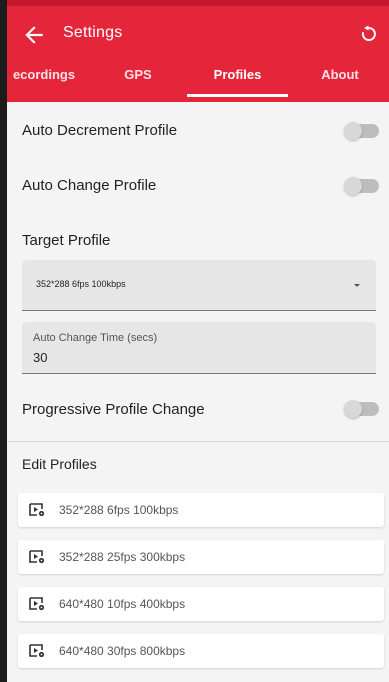 The width and height of the screenshot is (389, 682). What do you see at coordinates (340, 81) in the screenshot?
I see `tab-about: About` at bounding box center [340, 81].